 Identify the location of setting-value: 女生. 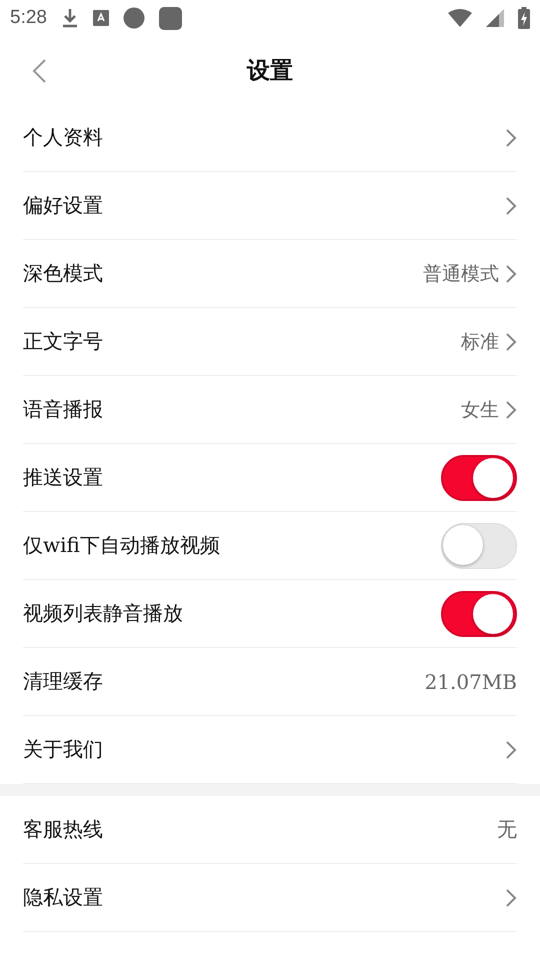
(480, 410).